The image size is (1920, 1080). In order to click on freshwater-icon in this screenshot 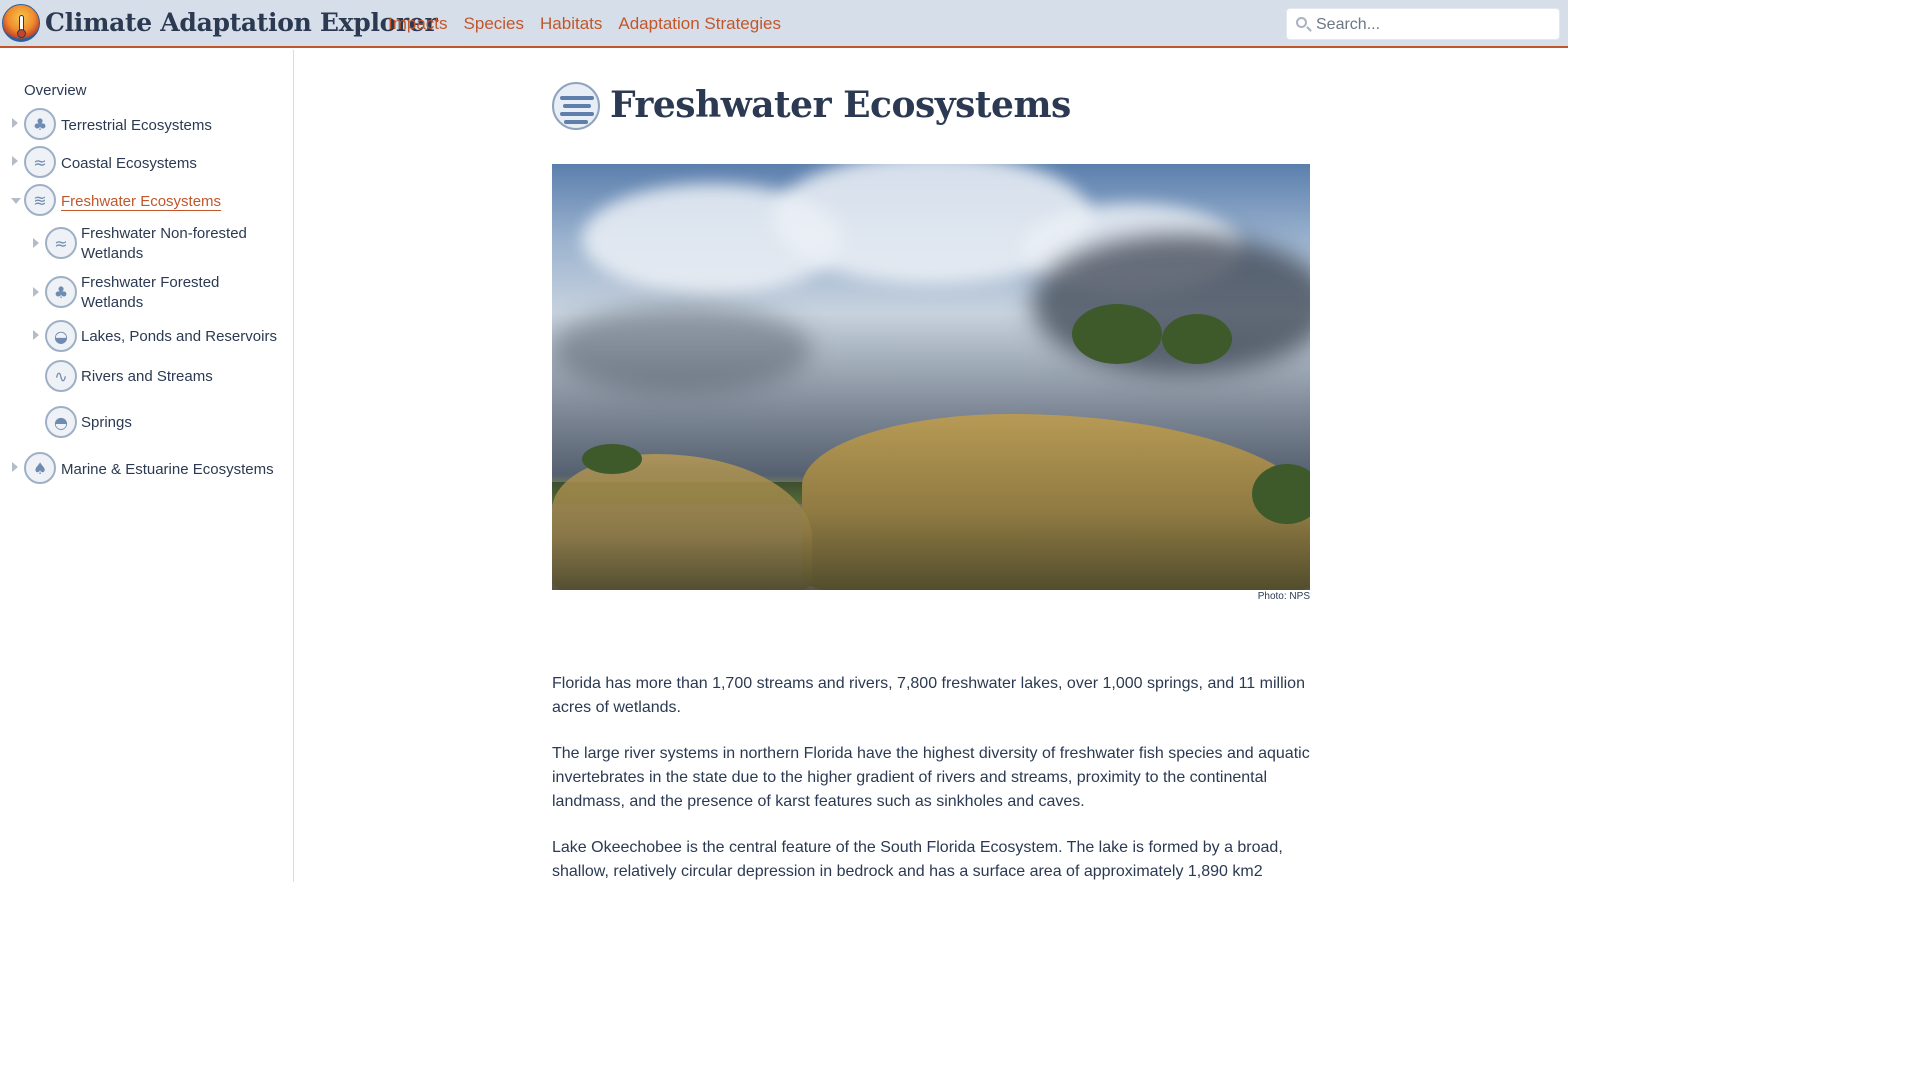, I will do `click(576, 106)`.